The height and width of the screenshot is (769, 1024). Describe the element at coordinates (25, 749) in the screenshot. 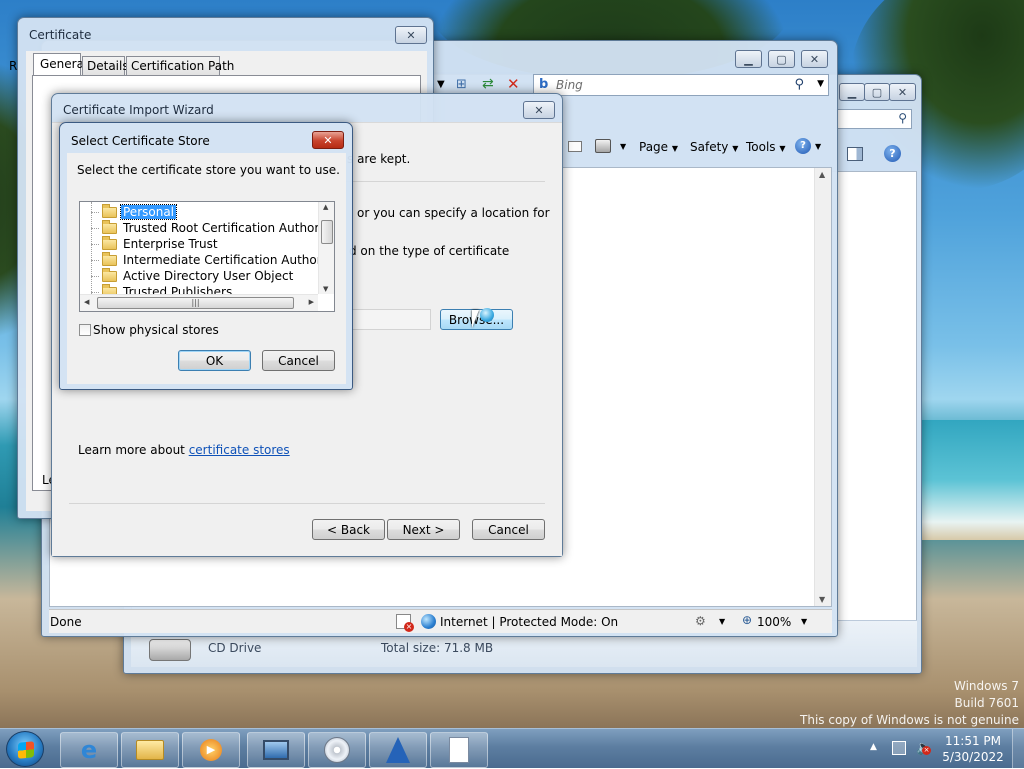

I see `start-button` at that location.